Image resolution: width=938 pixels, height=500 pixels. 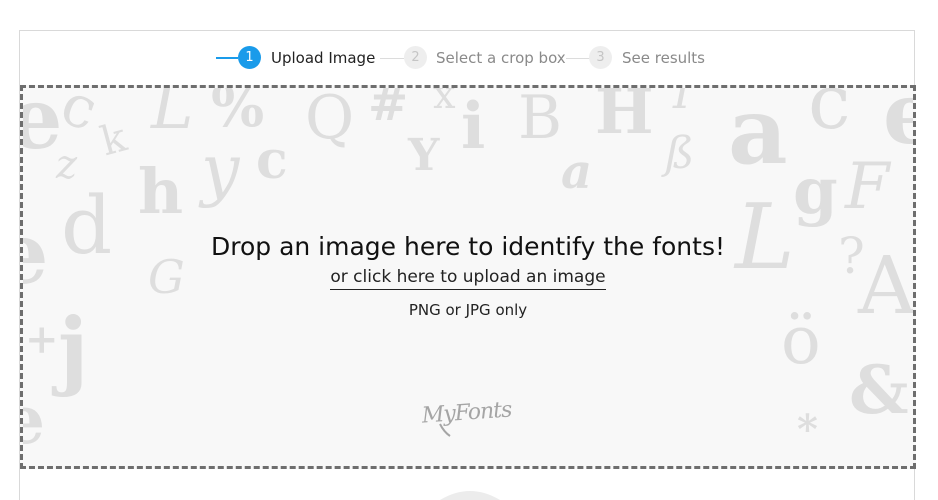 What do you see at coordinates (682, 103) in the screenshot?
I see `svg-text: I` at bounding box center [682, 103].